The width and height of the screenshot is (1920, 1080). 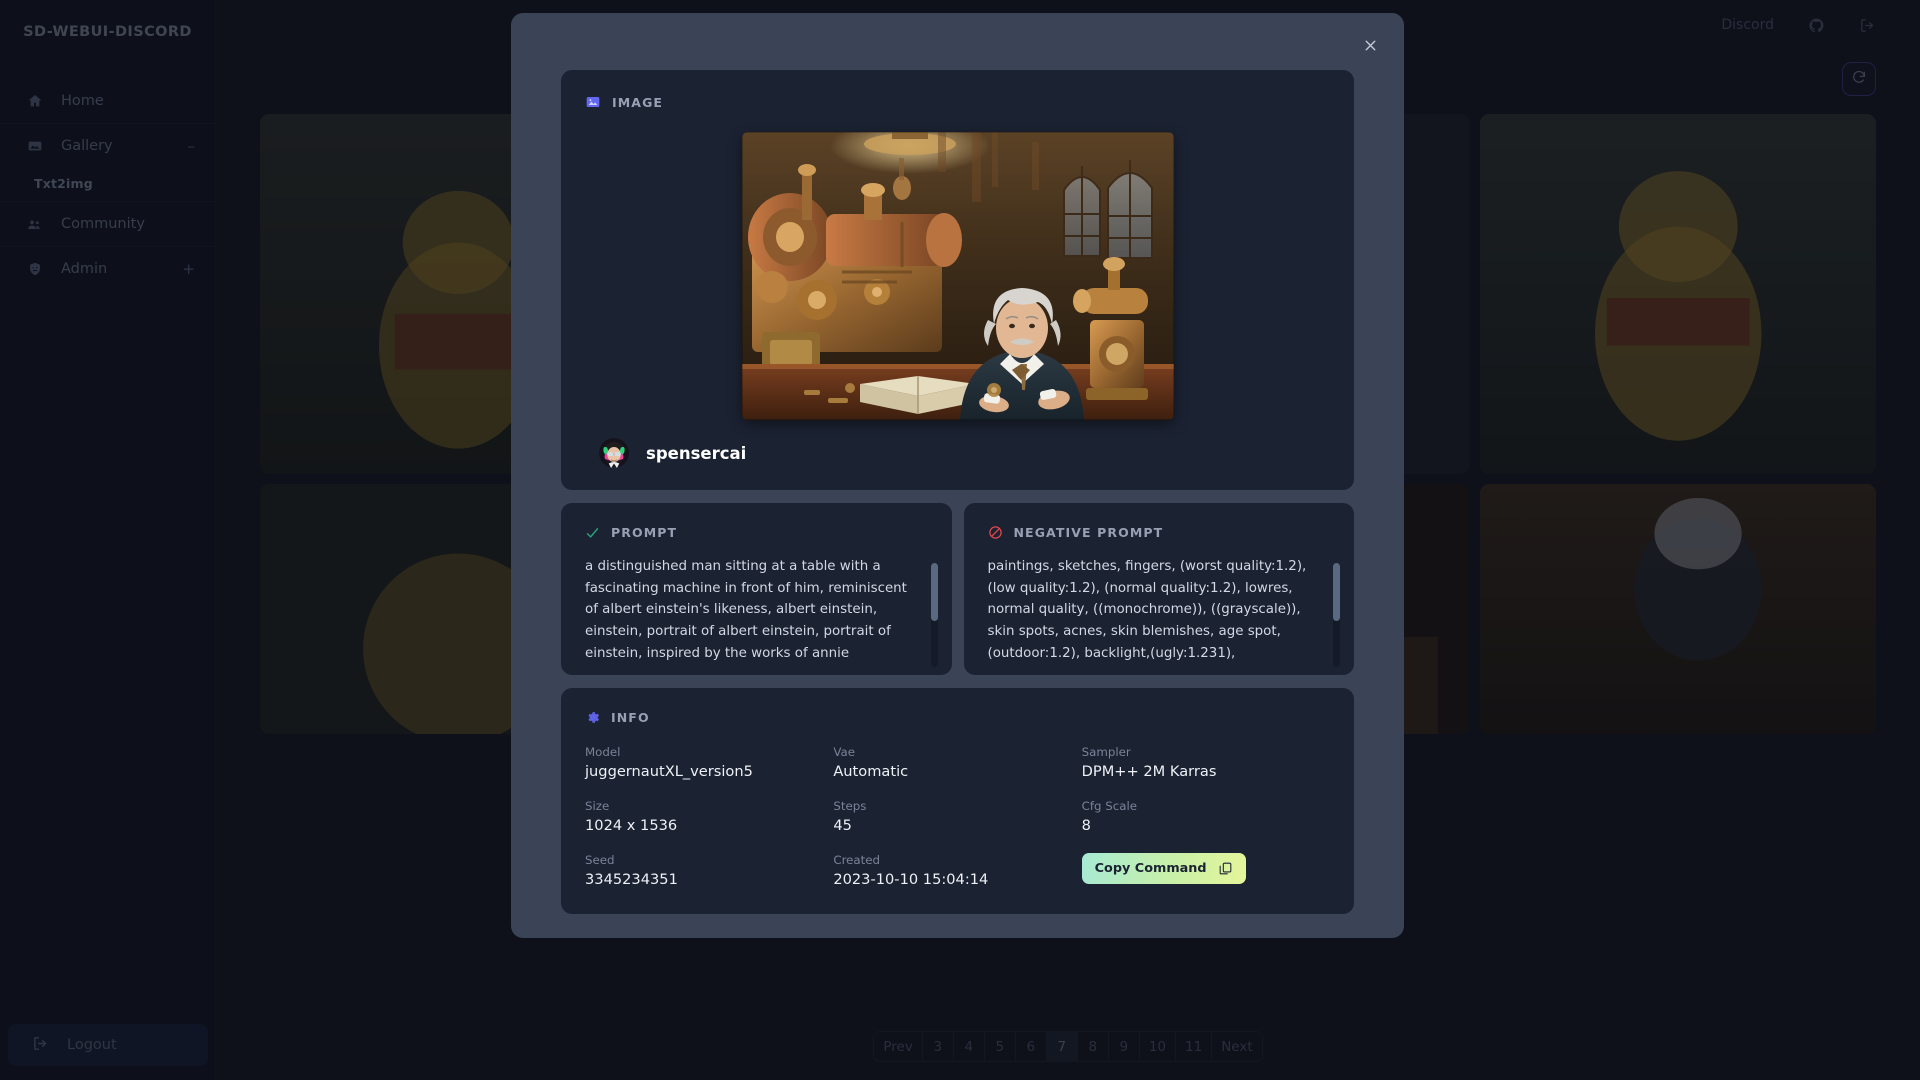 What do you see at coordinates (1206, 816) in the screenshot?
I see `info-field-cfg-scale: Cfg Scale 8` at bounding box center [1206, 816].